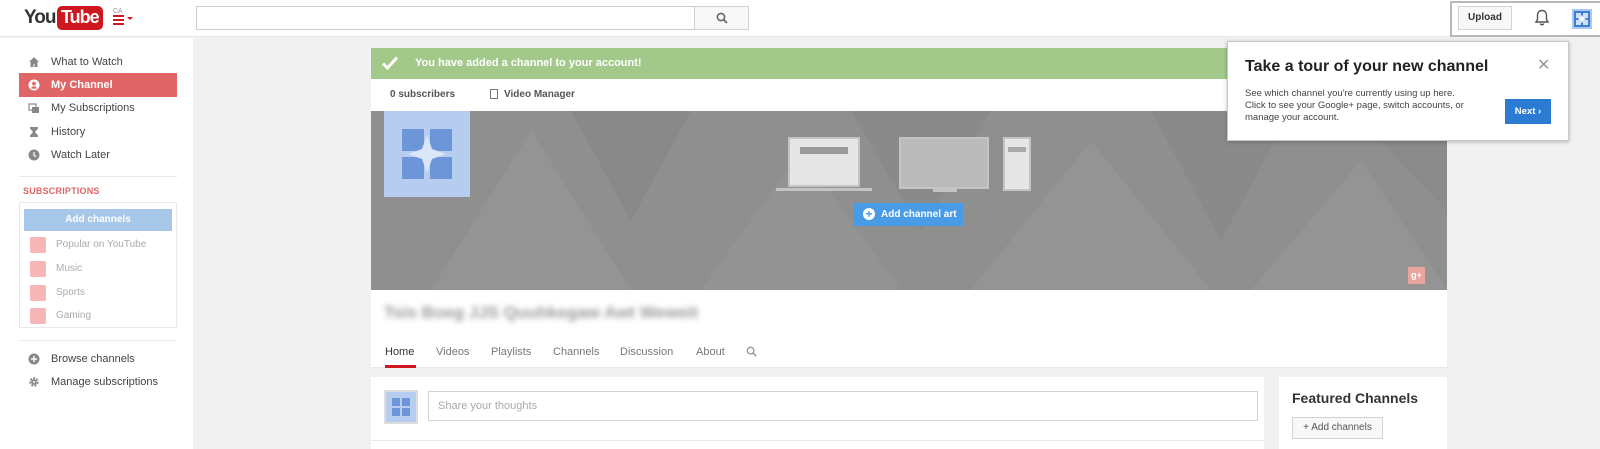 This screenshot has width=1600, height=449. I want to click on share-thoughts-input: Share your thoughts, so click(843, 406).